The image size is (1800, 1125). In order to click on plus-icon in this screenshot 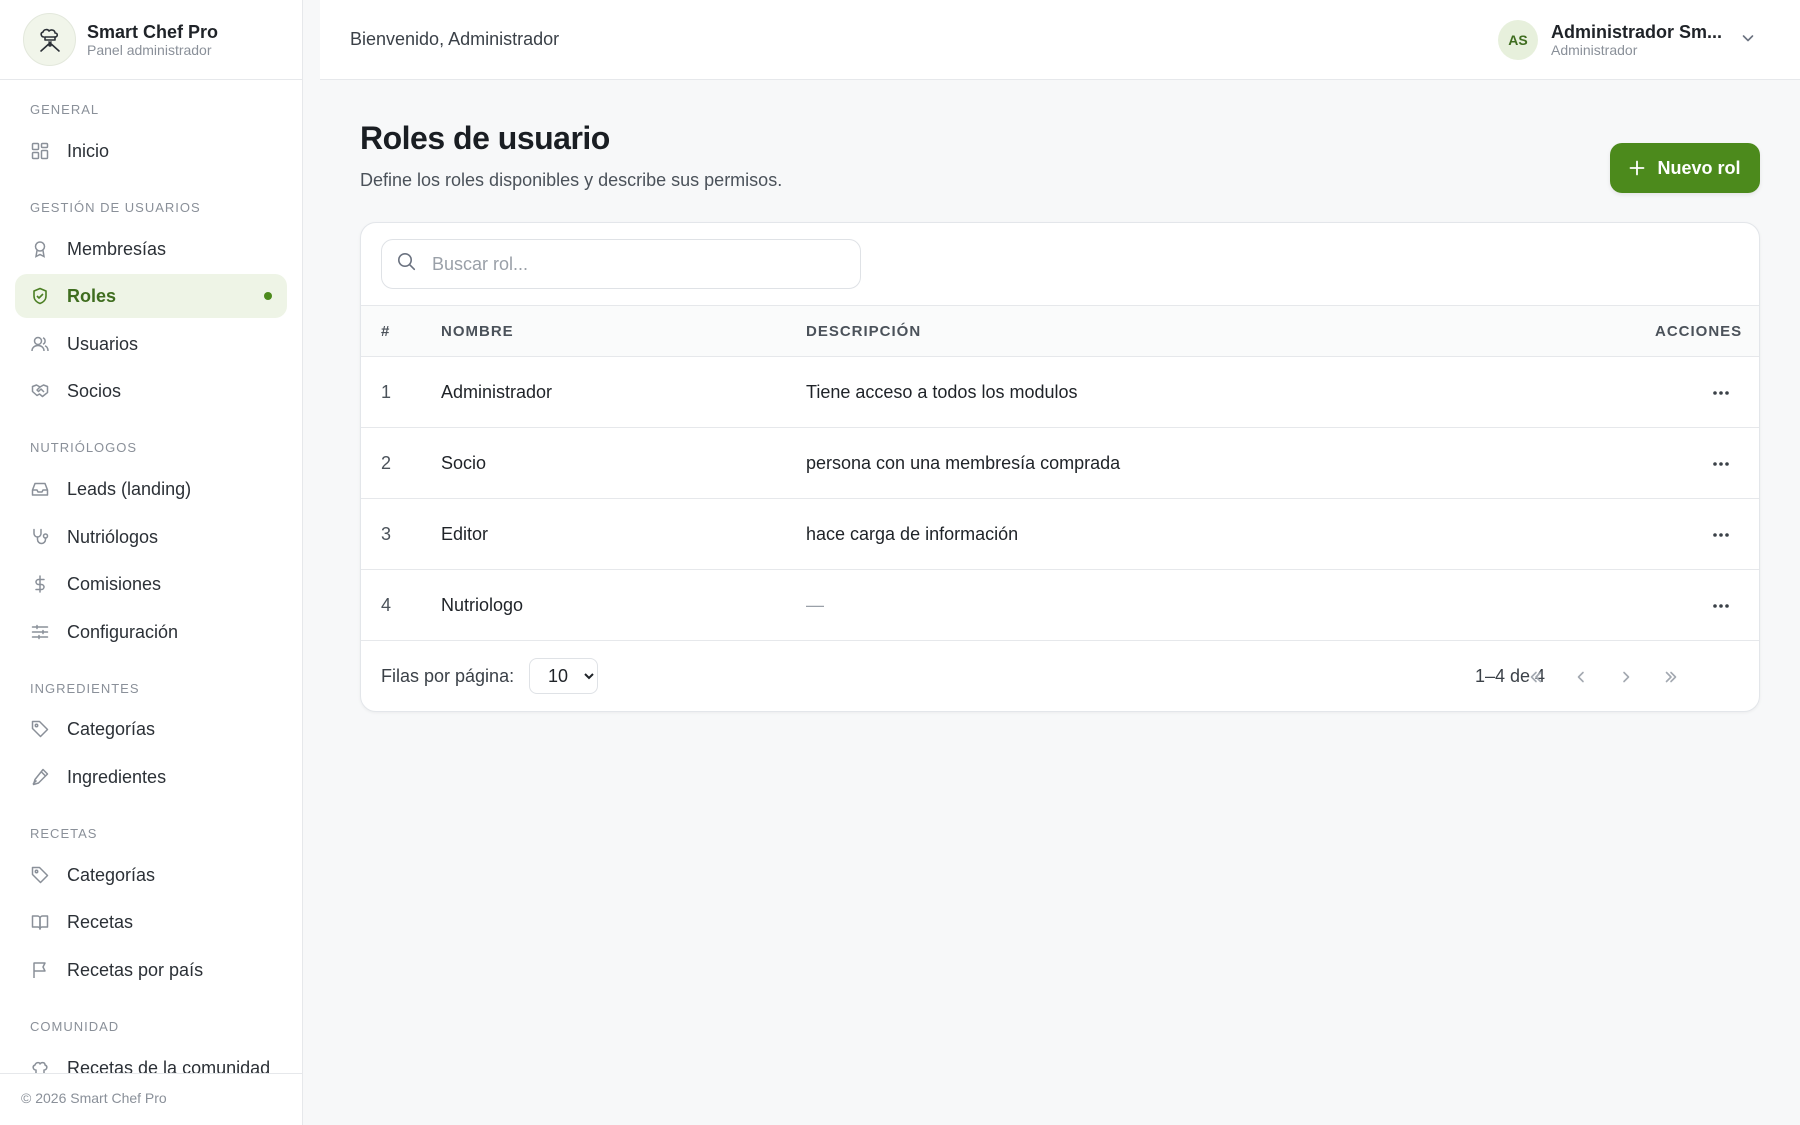, I will do `click(1637, 168)`.